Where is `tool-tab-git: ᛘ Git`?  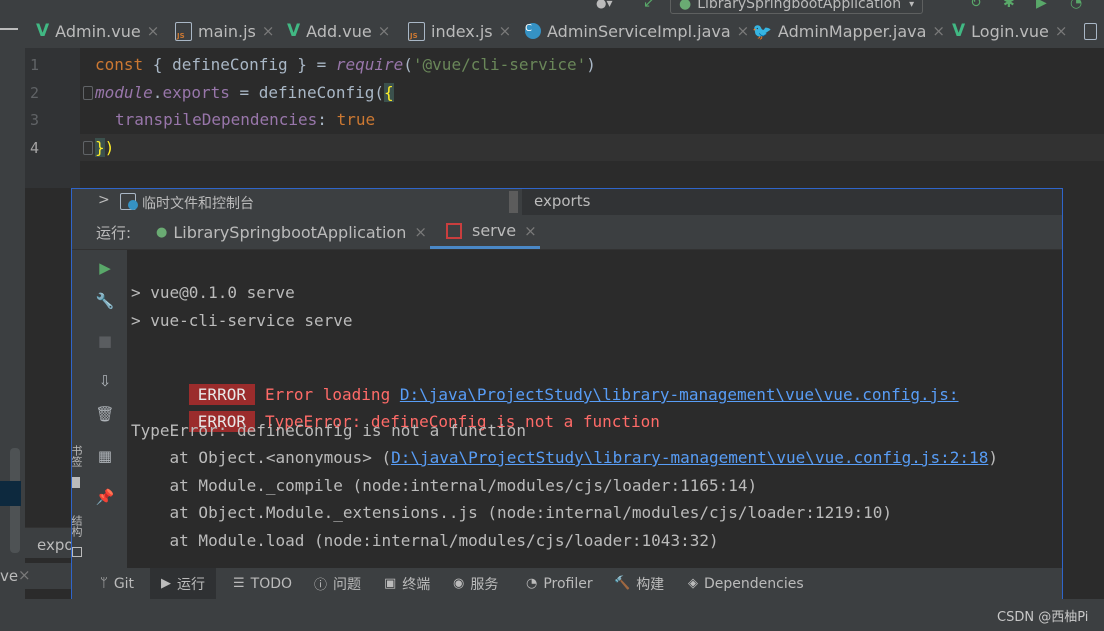
tool-tab-git: ᛘ Git is located at coordinates (117, 583).